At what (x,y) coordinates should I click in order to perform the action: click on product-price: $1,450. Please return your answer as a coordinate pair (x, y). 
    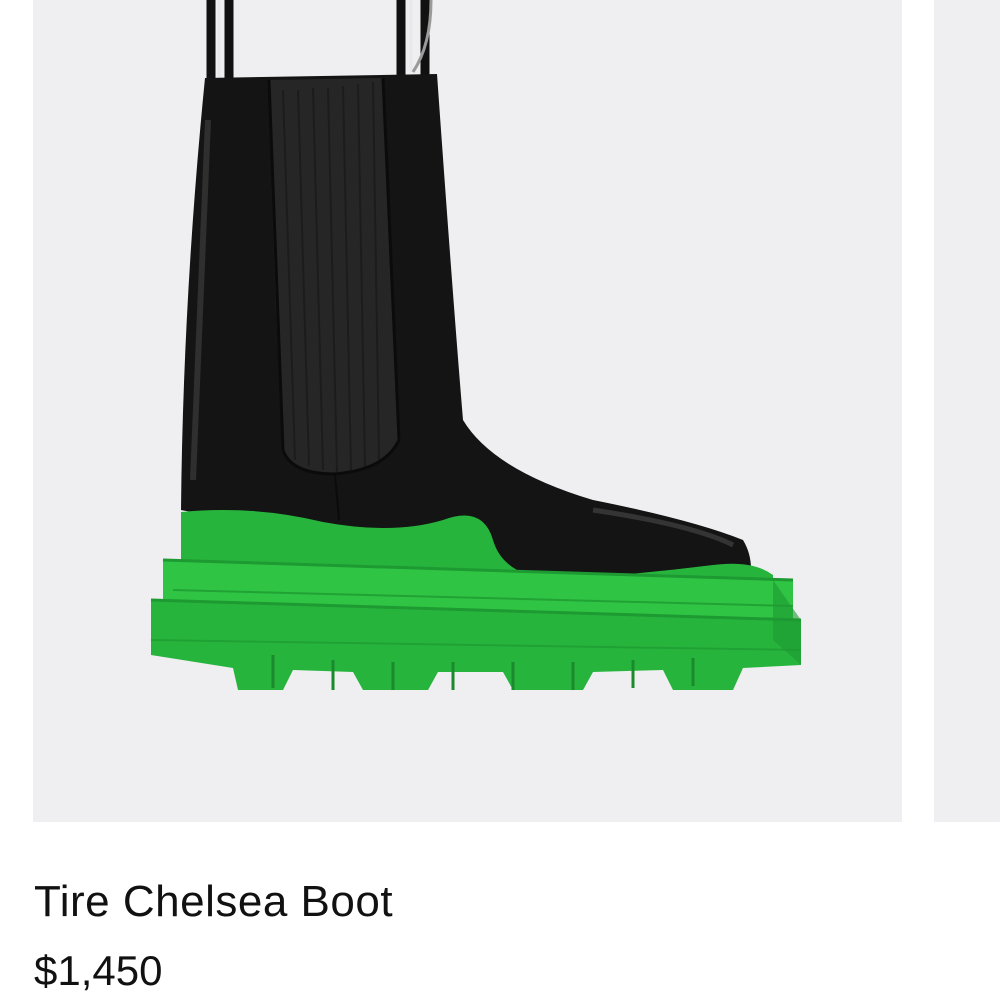
    Looking at the image, I should click on (98, 970).